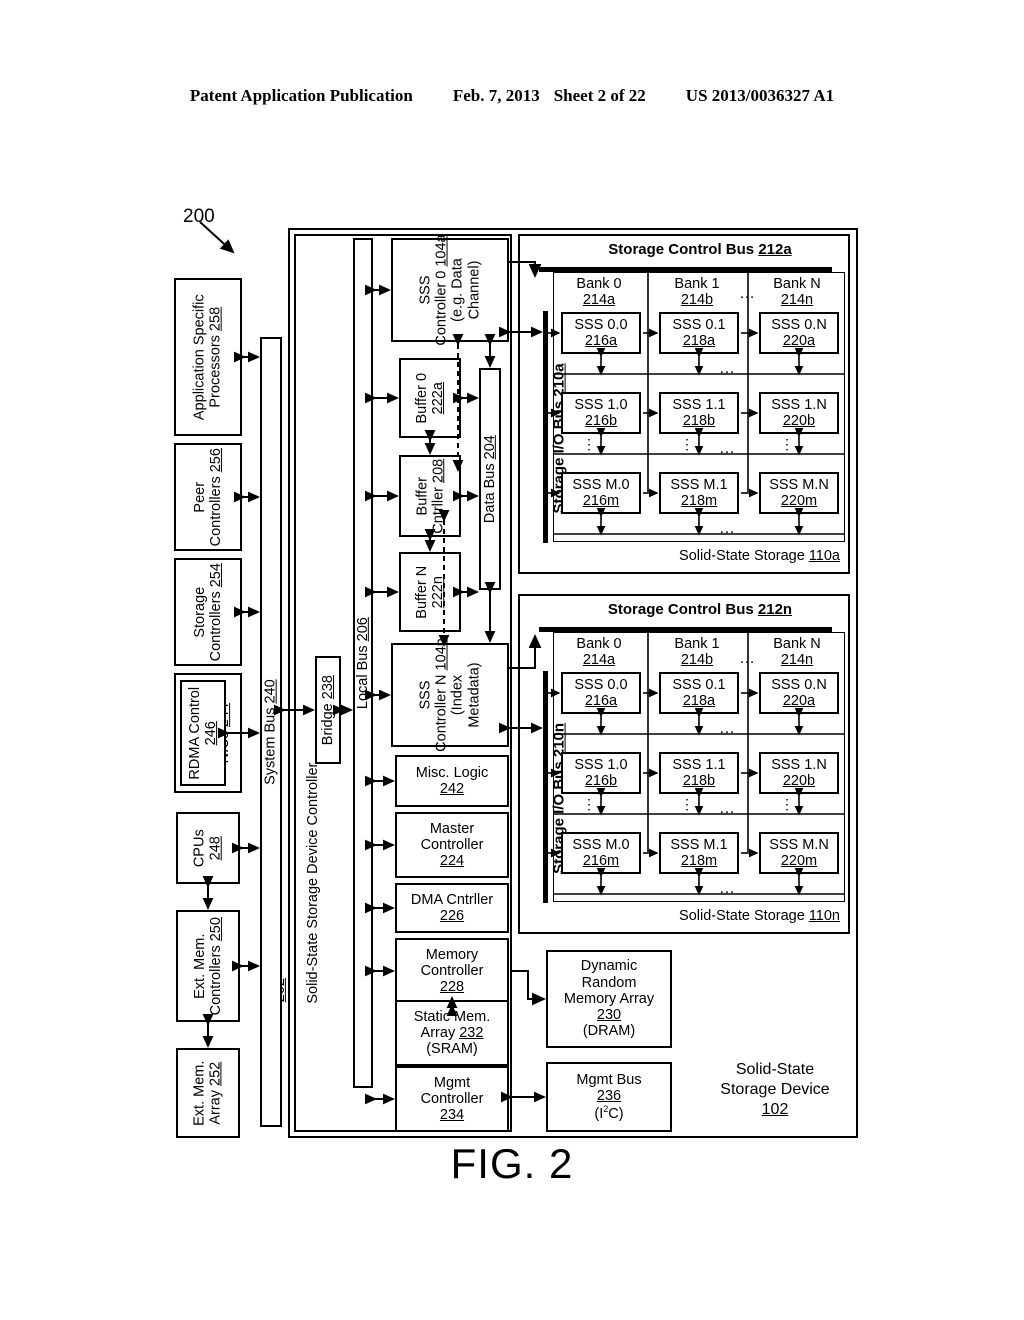 This screenshot has width=1024, height=1320. What do you see at coordinates (216, 371) in the screenshot?
I see `asp-line2: Processors` at bounding box center [216, 371].